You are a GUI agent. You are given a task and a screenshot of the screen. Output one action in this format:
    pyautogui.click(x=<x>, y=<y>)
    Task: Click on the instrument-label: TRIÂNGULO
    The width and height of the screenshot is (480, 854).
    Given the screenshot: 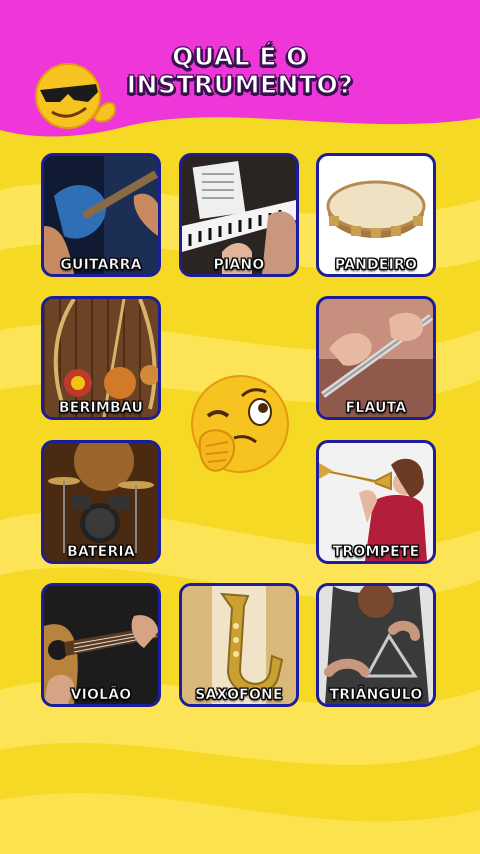 What is the action you would take?
    pyautogui.click(x=376, y=695)
    